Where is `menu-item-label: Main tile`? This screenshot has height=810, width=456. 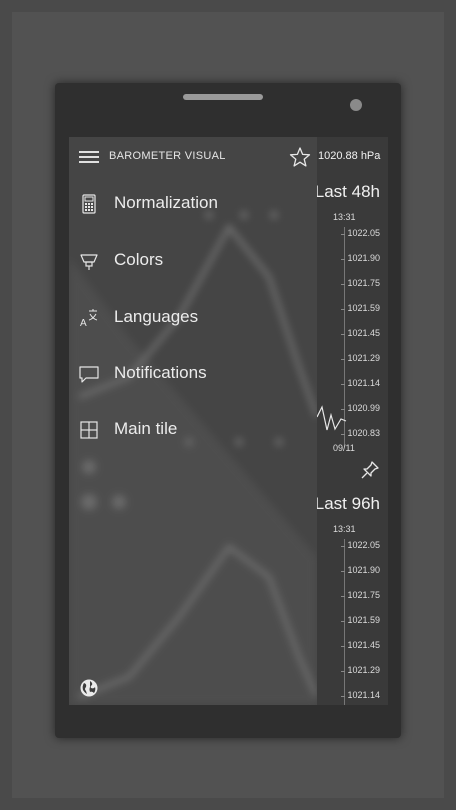 menu-item-label: Main tile is located at coordinates (146, 428).